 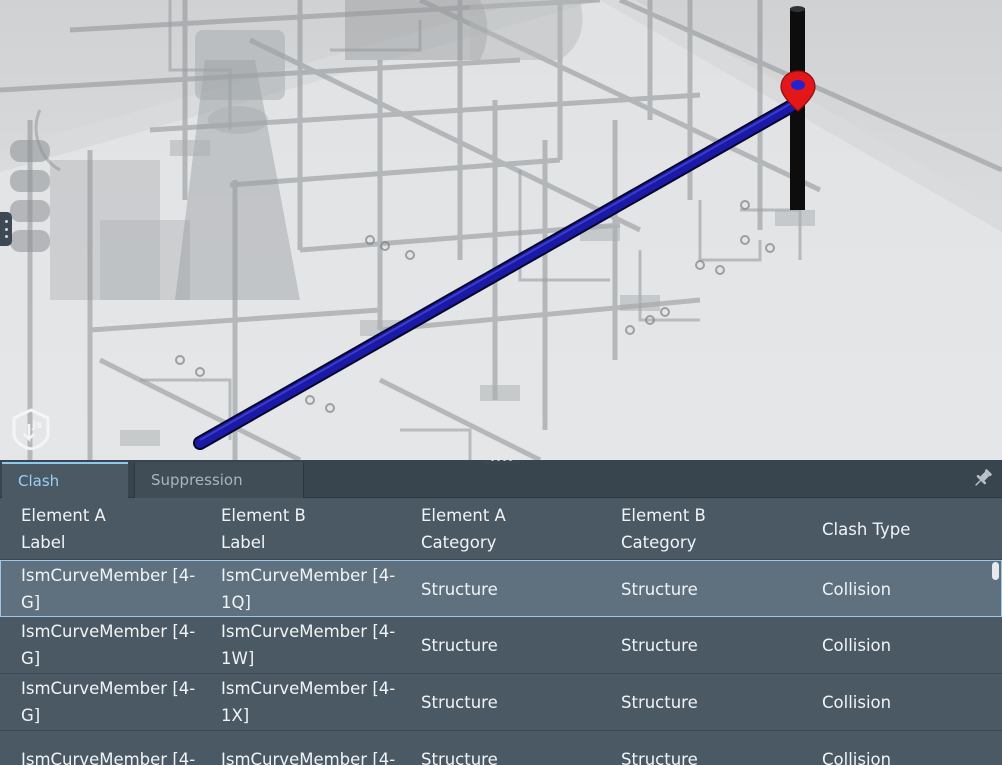 What do you see at coordinates (501, 462) in the screenshot?
I see `panel-resize-handle` at bounding box center [501, 462].